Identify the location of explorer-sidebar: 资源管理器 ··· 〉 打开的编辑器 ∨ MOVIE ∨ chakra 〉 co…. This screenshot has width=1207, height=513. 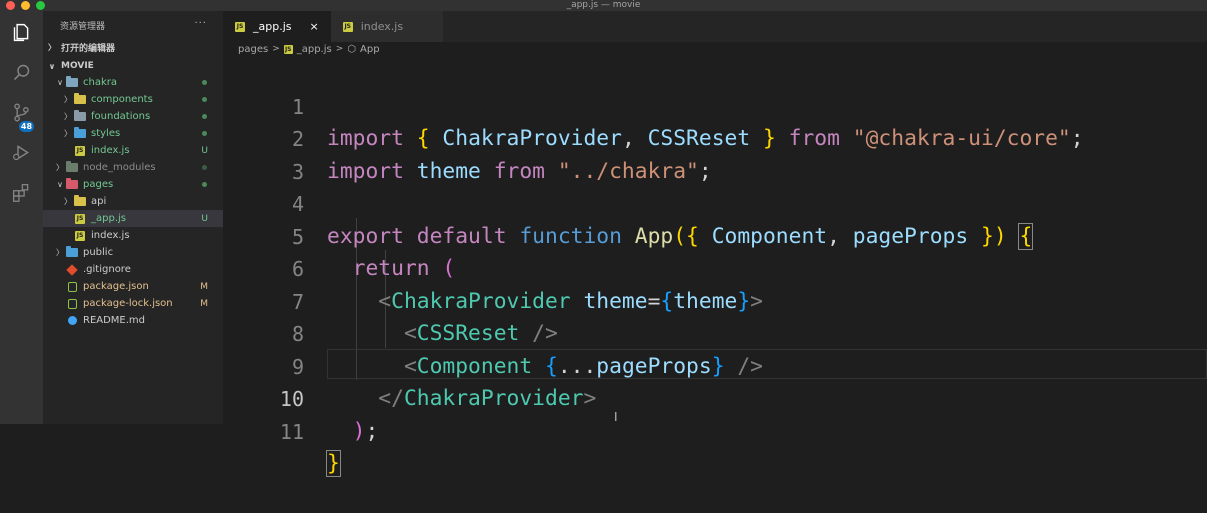
(133, 217).